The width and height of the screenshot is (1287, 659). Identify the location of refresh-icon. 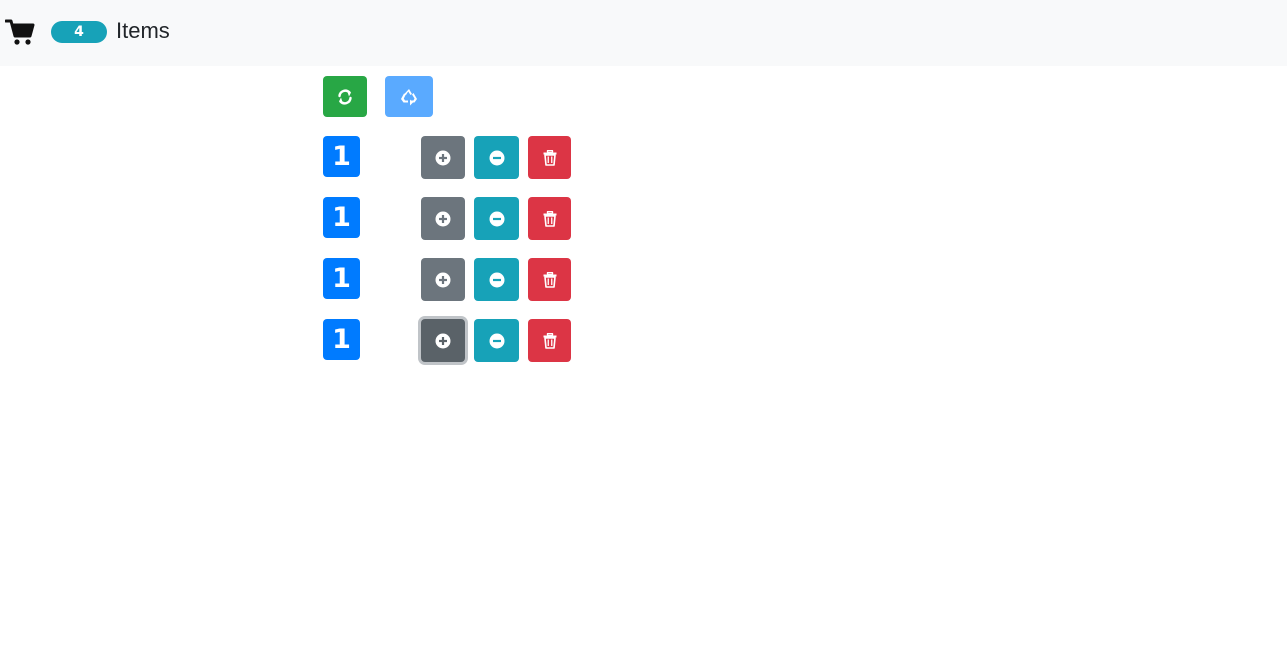
(345, 97).